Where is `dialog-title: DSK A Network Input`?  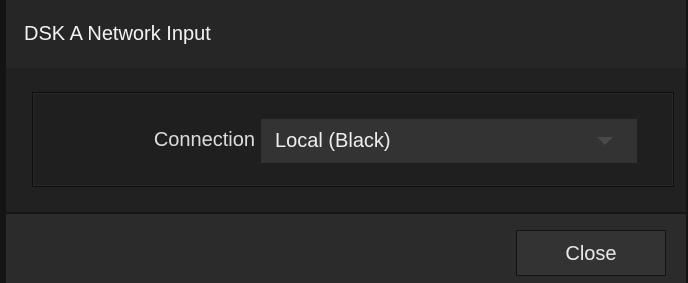 dialog-title: DSK A Network Input is located at coordinates (117, 33).